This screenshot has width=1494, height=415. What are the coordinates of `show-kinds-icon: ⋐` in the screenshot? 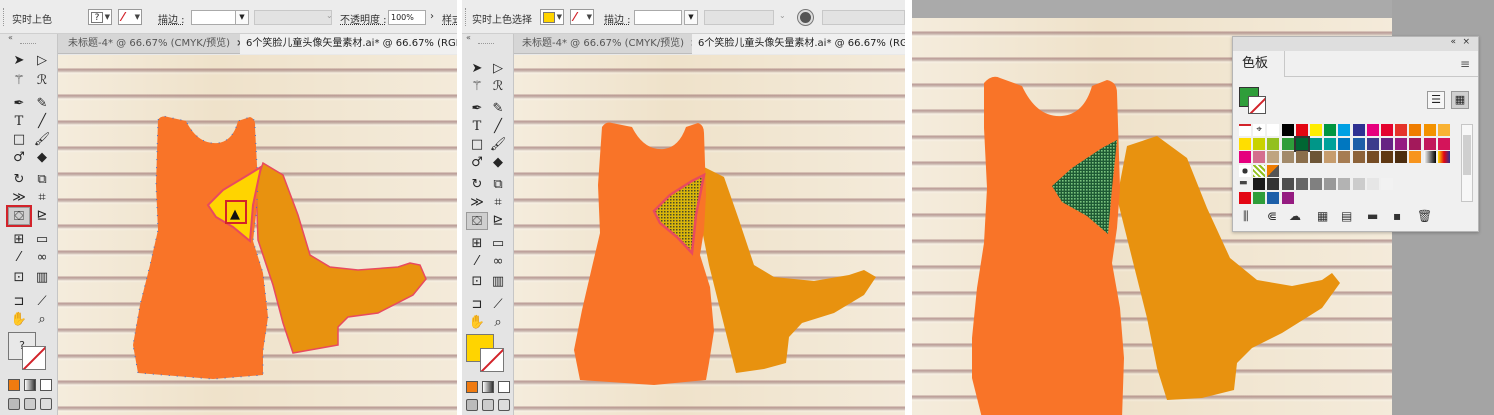 It's located at (1272, 216).